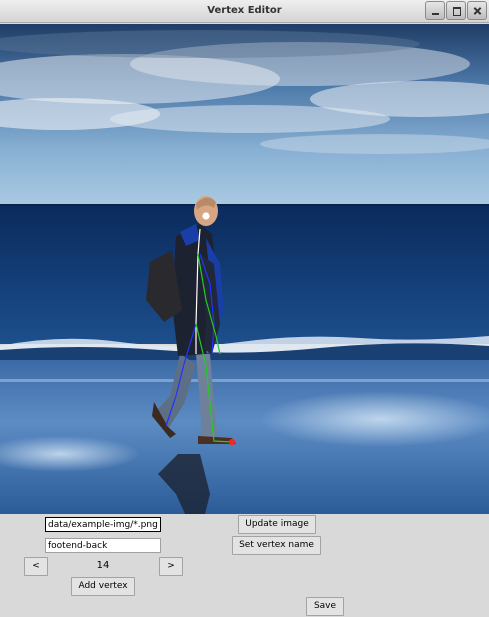  I want to click on vertex-name-input, so click(103, 545).